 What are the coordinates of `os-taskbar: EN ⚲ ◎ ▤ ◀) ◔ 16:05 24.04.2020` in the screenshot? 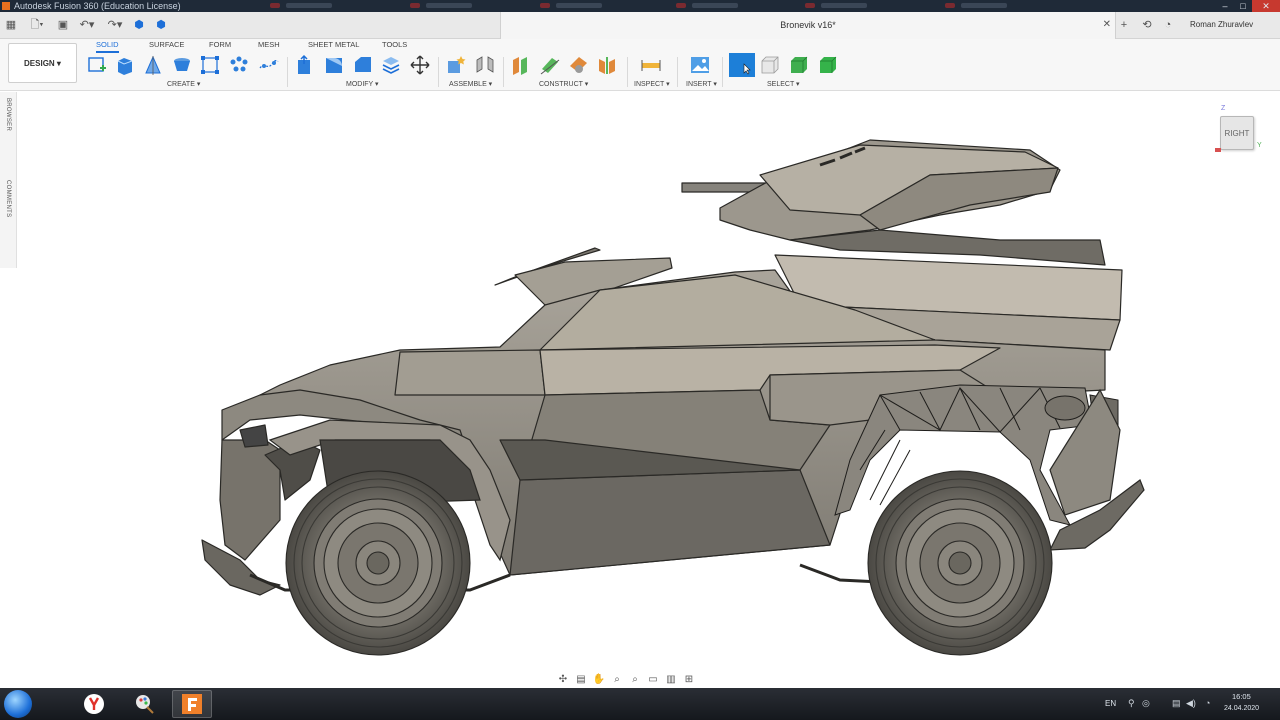 It's located at (640, 704).